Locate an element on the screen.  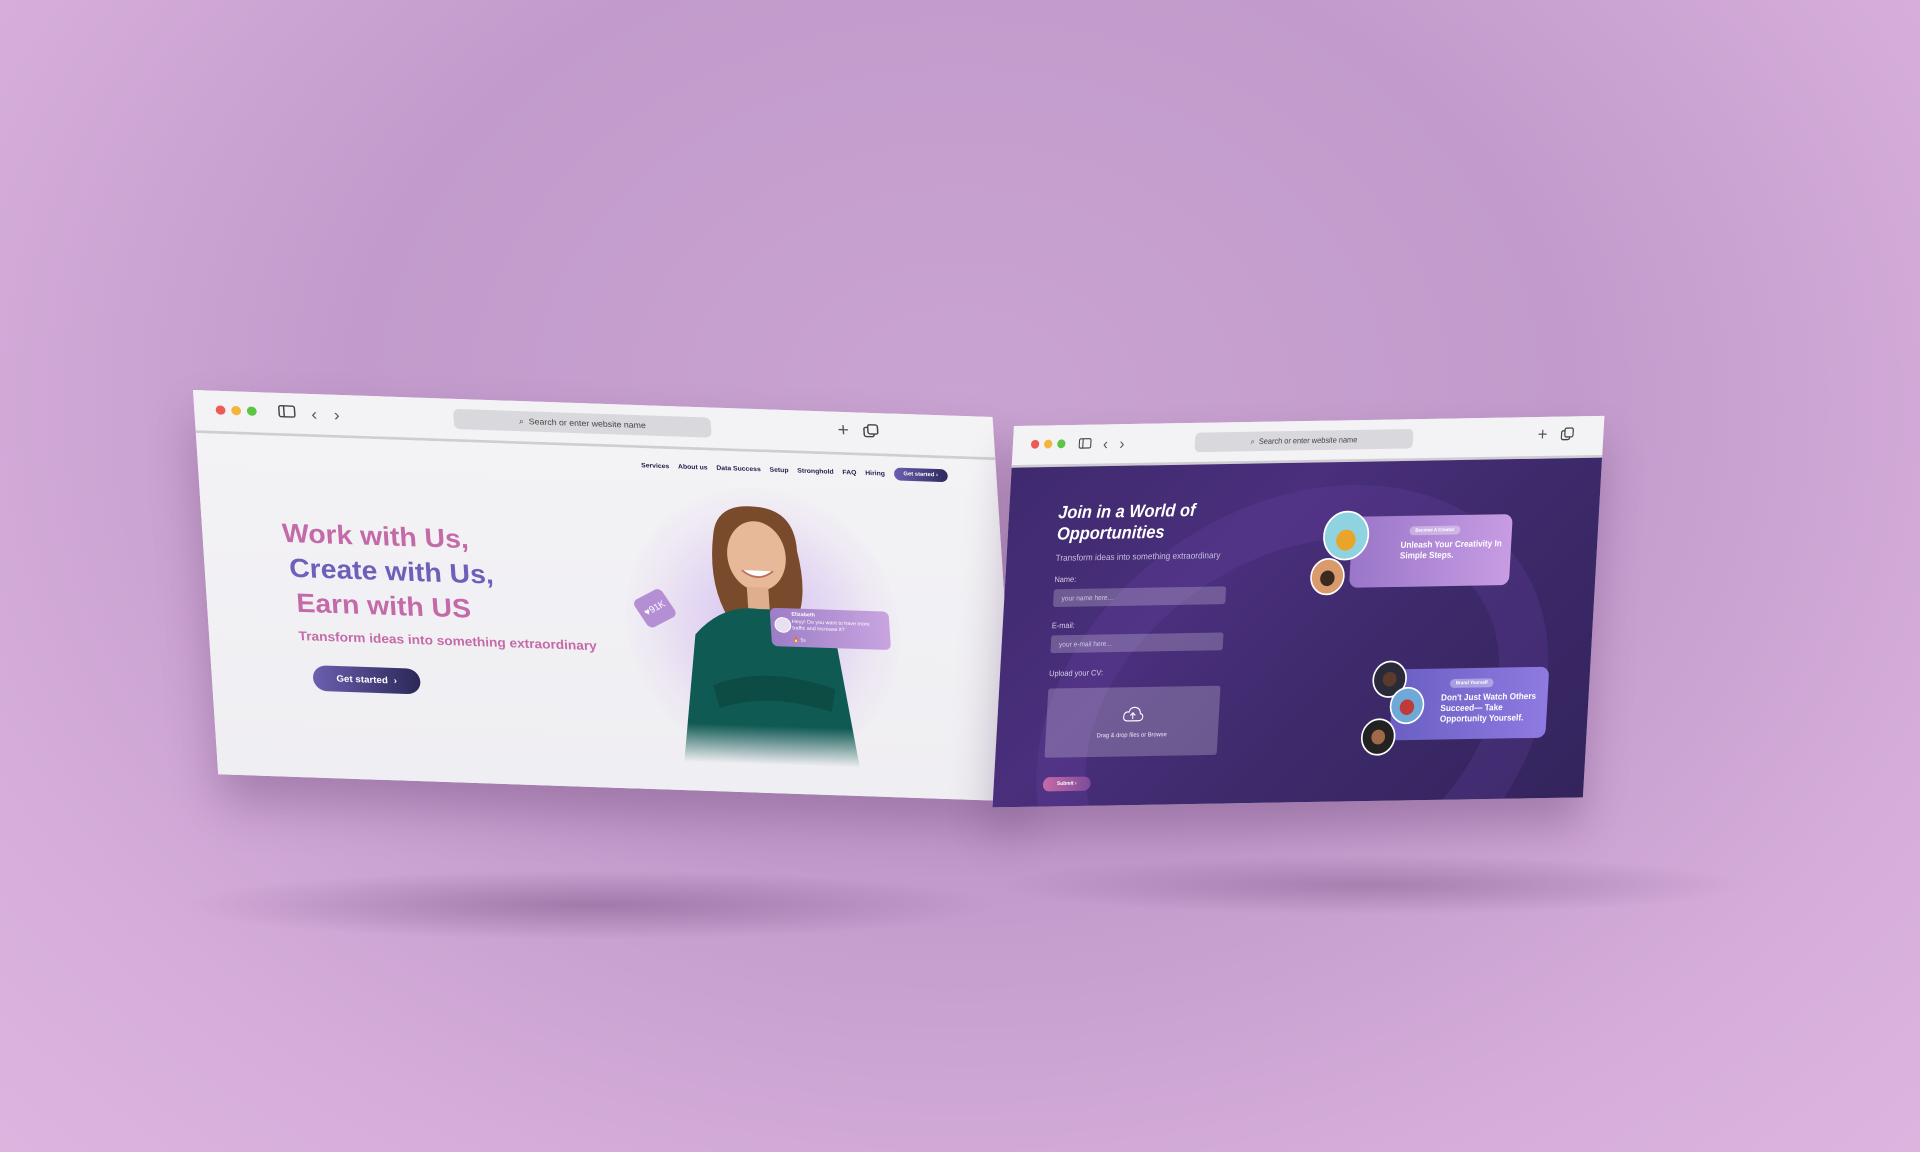
chevron-right-icon: › is located at coordinates (395, 680).